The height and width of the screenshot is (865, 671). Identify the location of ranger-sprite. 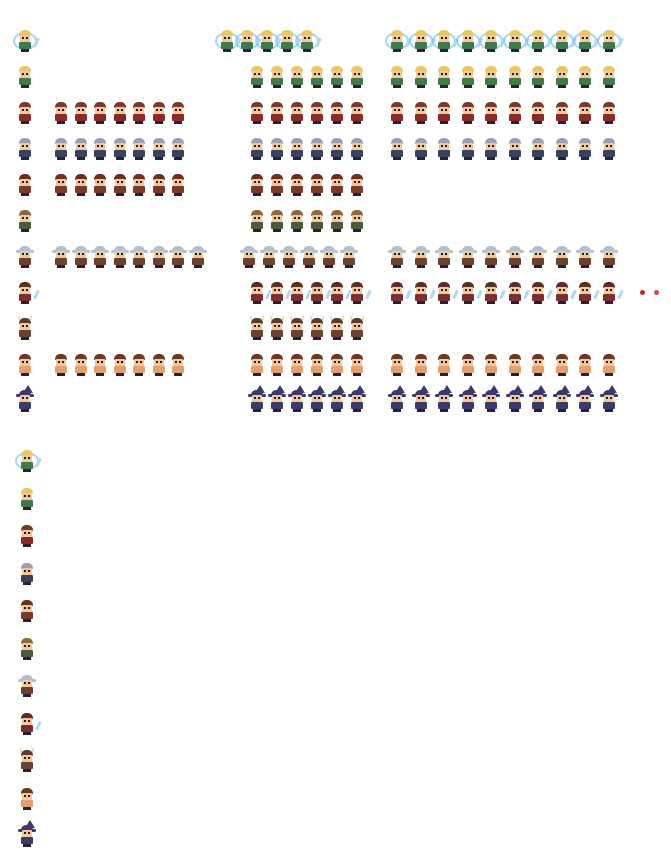
(317, 221).